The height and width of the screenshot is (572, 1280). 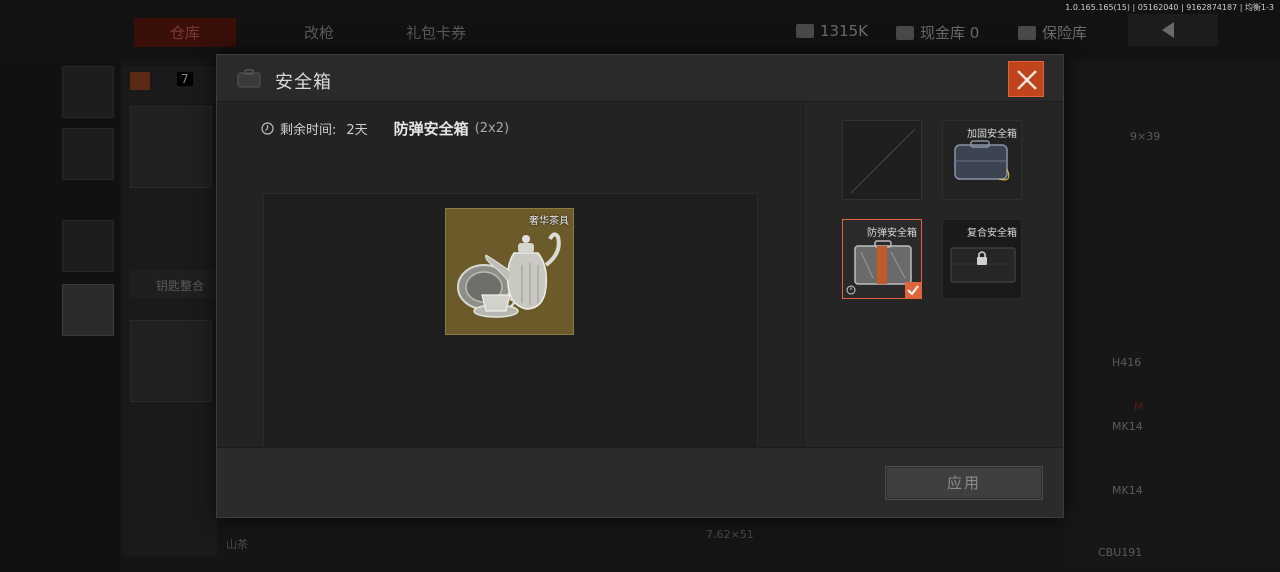 What do you see at coordinates (171, 361) in the screenshot?
I see `item-card` at bounding box center [171, 361].